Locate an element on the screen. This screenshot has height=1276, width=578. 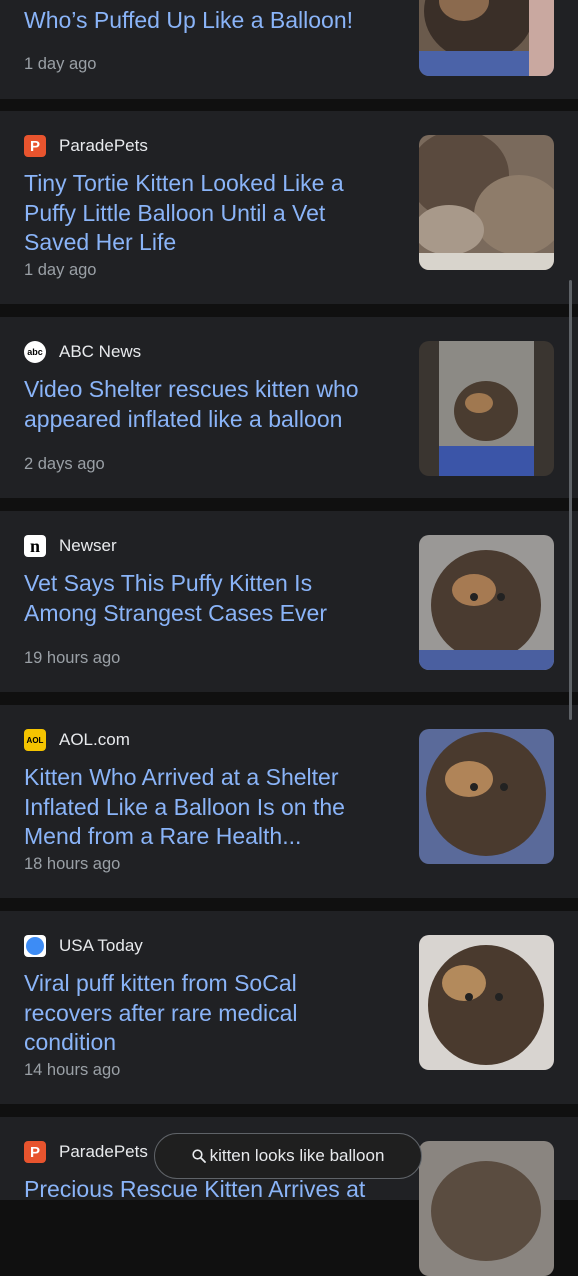
search-query-pill: kitten looks like balloon is located at coordinates (288, 1156).